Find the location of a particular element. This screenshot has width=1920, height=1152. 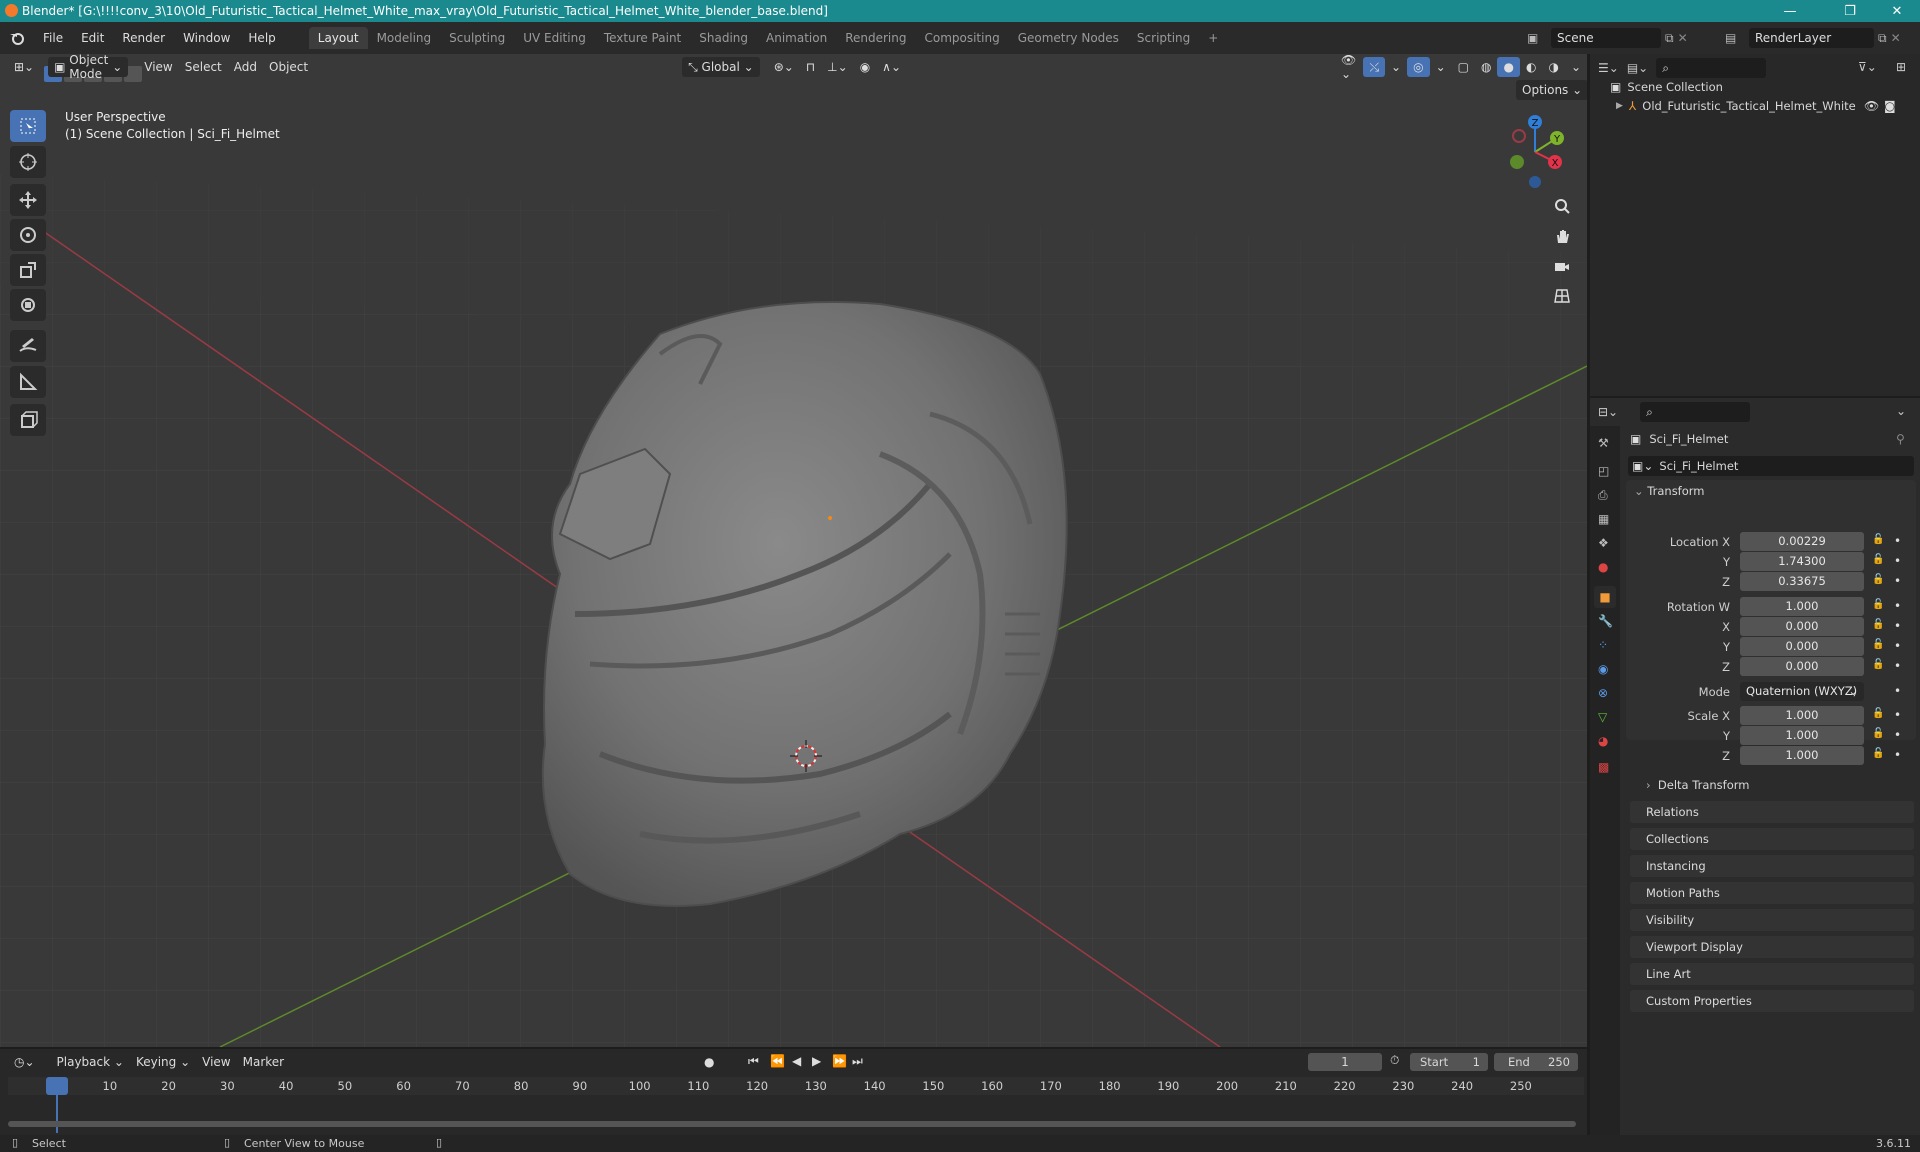

rotation-y-field: 0.000 is located at coordinates (1802, 646).